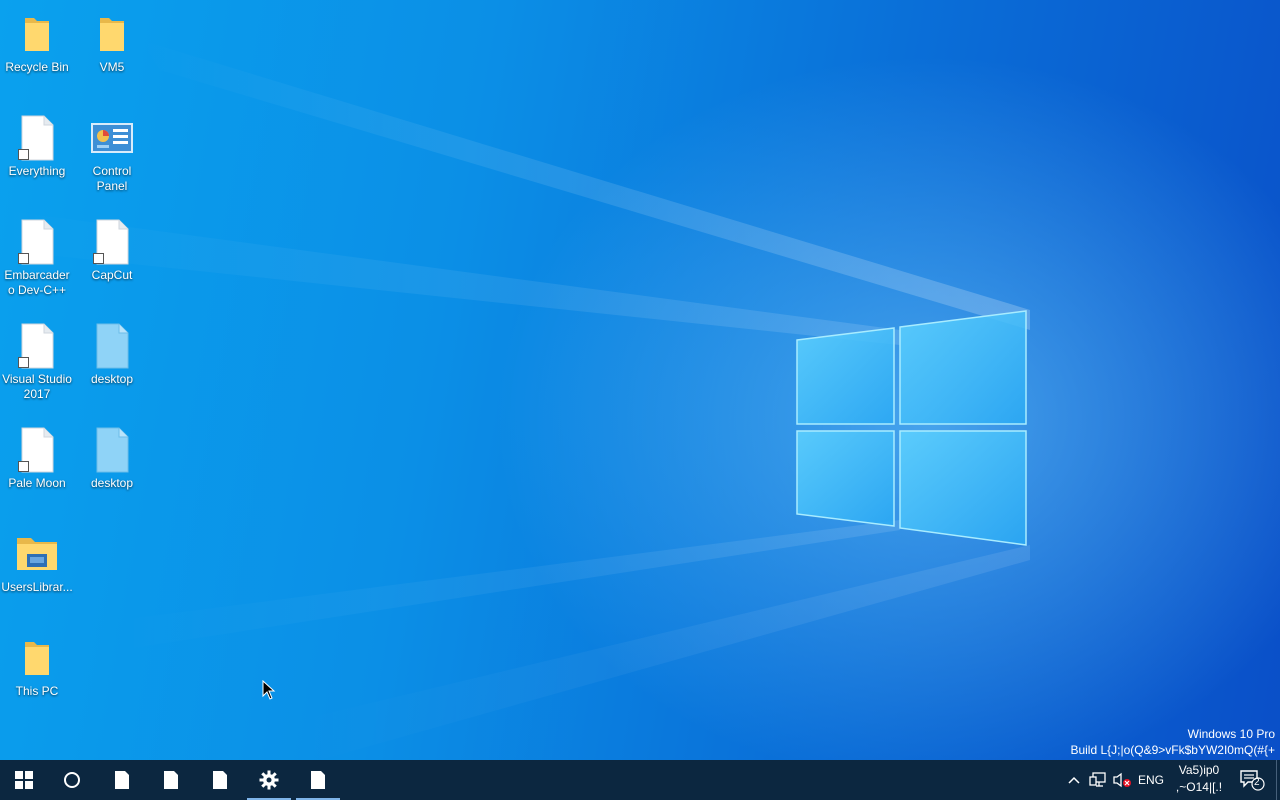 The width and height of the screenshot is (1280, 800). Describe the element at coordinates (1257, 782) in the screenshot. I see `notification-count-badge: 2` at that location.